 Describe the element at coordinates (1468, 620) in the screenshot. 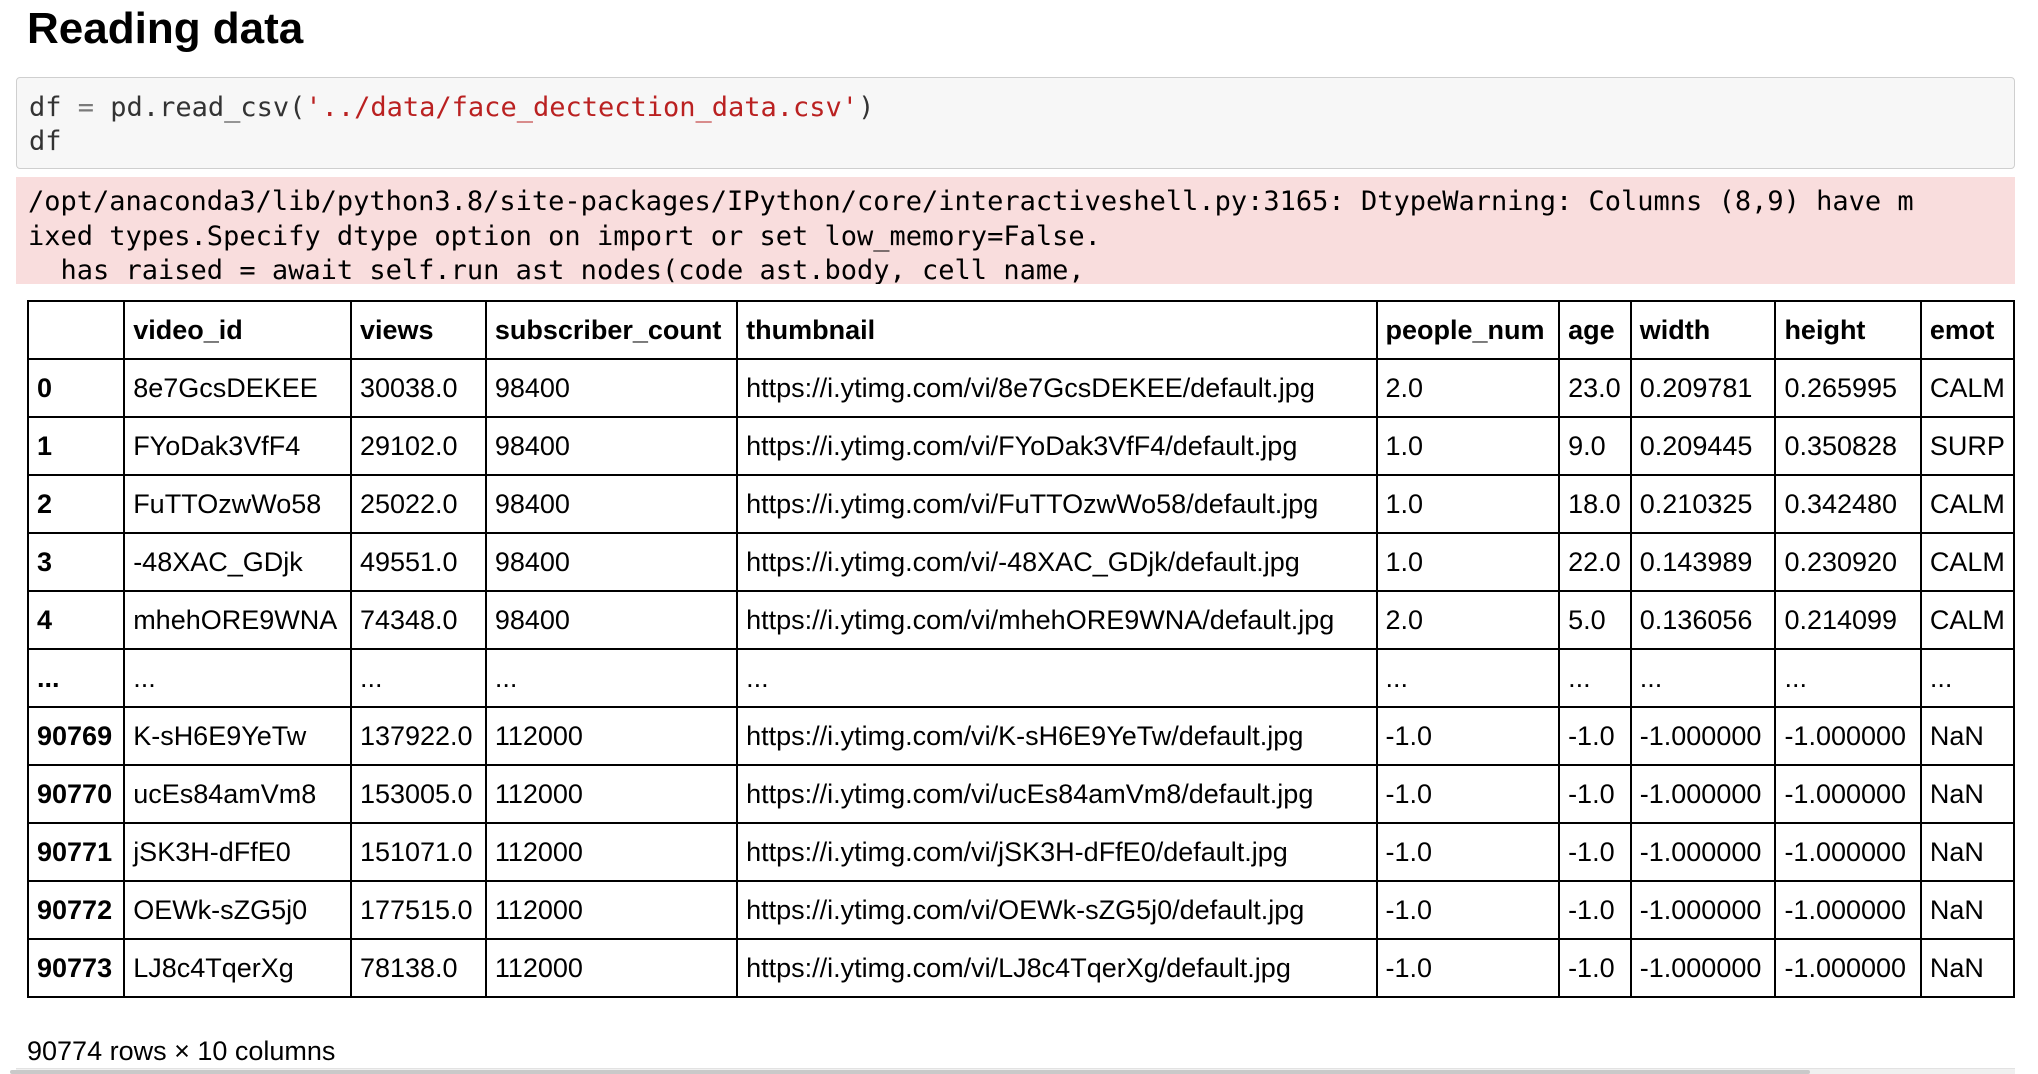

I see `table-cell: 2.0` at that location.